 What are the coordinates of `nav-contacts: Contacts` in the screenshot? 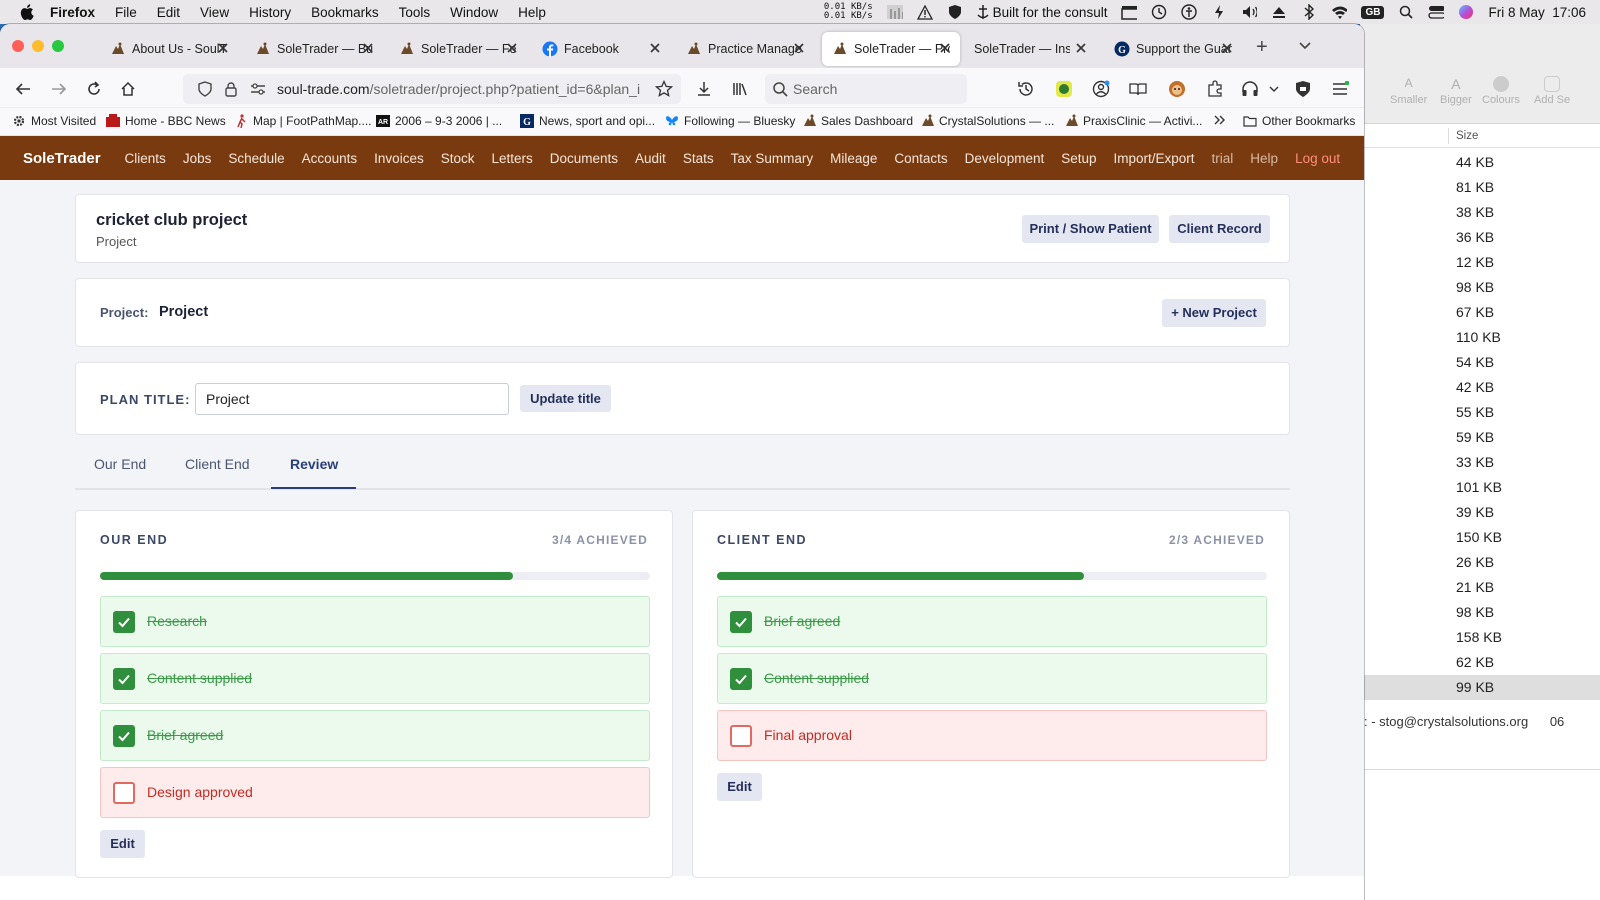 It's located at (920, 158).